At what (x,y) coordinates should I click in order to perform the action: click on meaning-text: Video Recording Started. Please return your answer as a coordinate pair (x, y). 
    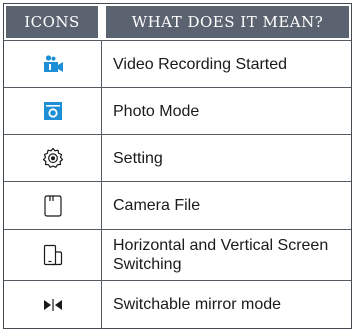
    Looking at the image, I should click on (200, 64).